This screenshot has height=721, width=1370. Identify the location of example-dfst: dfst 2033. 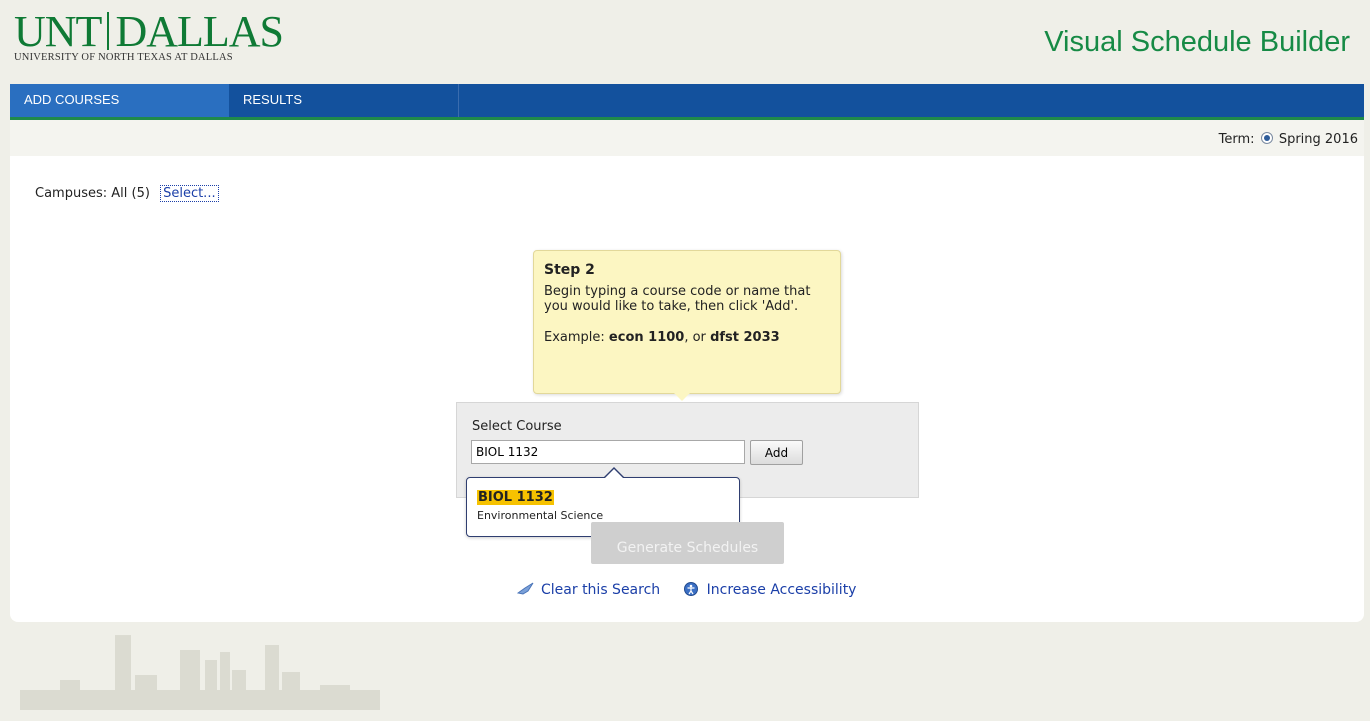
(745, 337).